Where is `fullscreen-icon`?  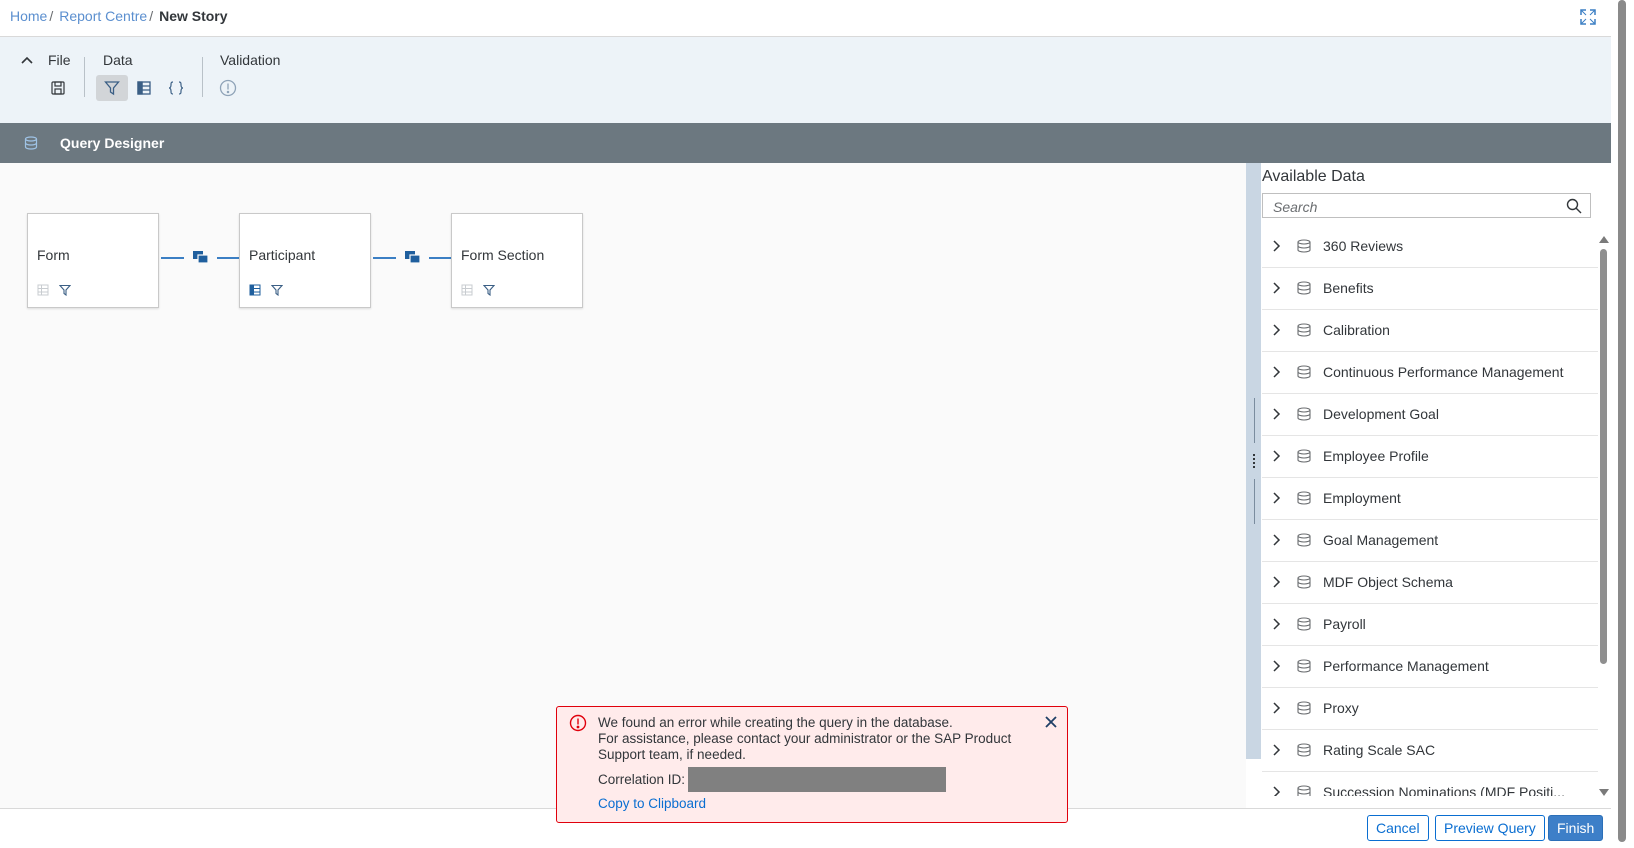
fullscreen-icon is located at coordinates (1588, 17).